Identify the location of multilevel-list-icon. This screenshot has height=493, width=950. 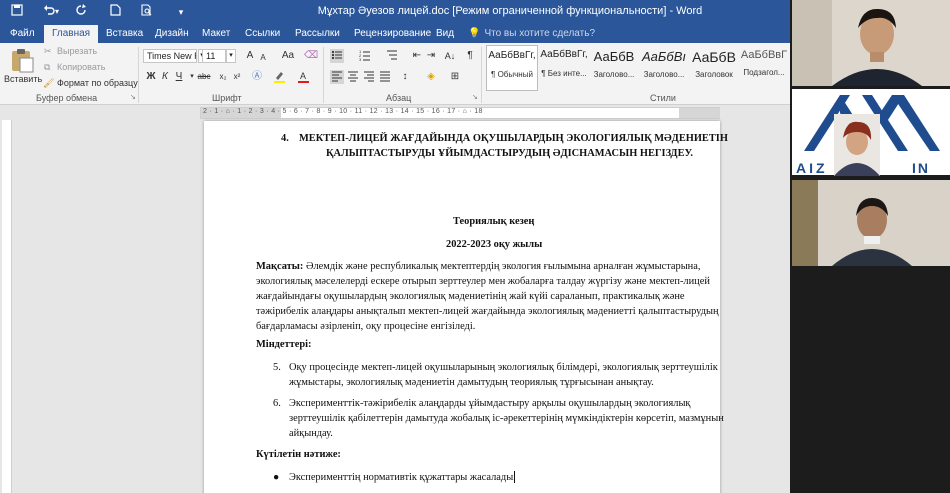
(392, 56).